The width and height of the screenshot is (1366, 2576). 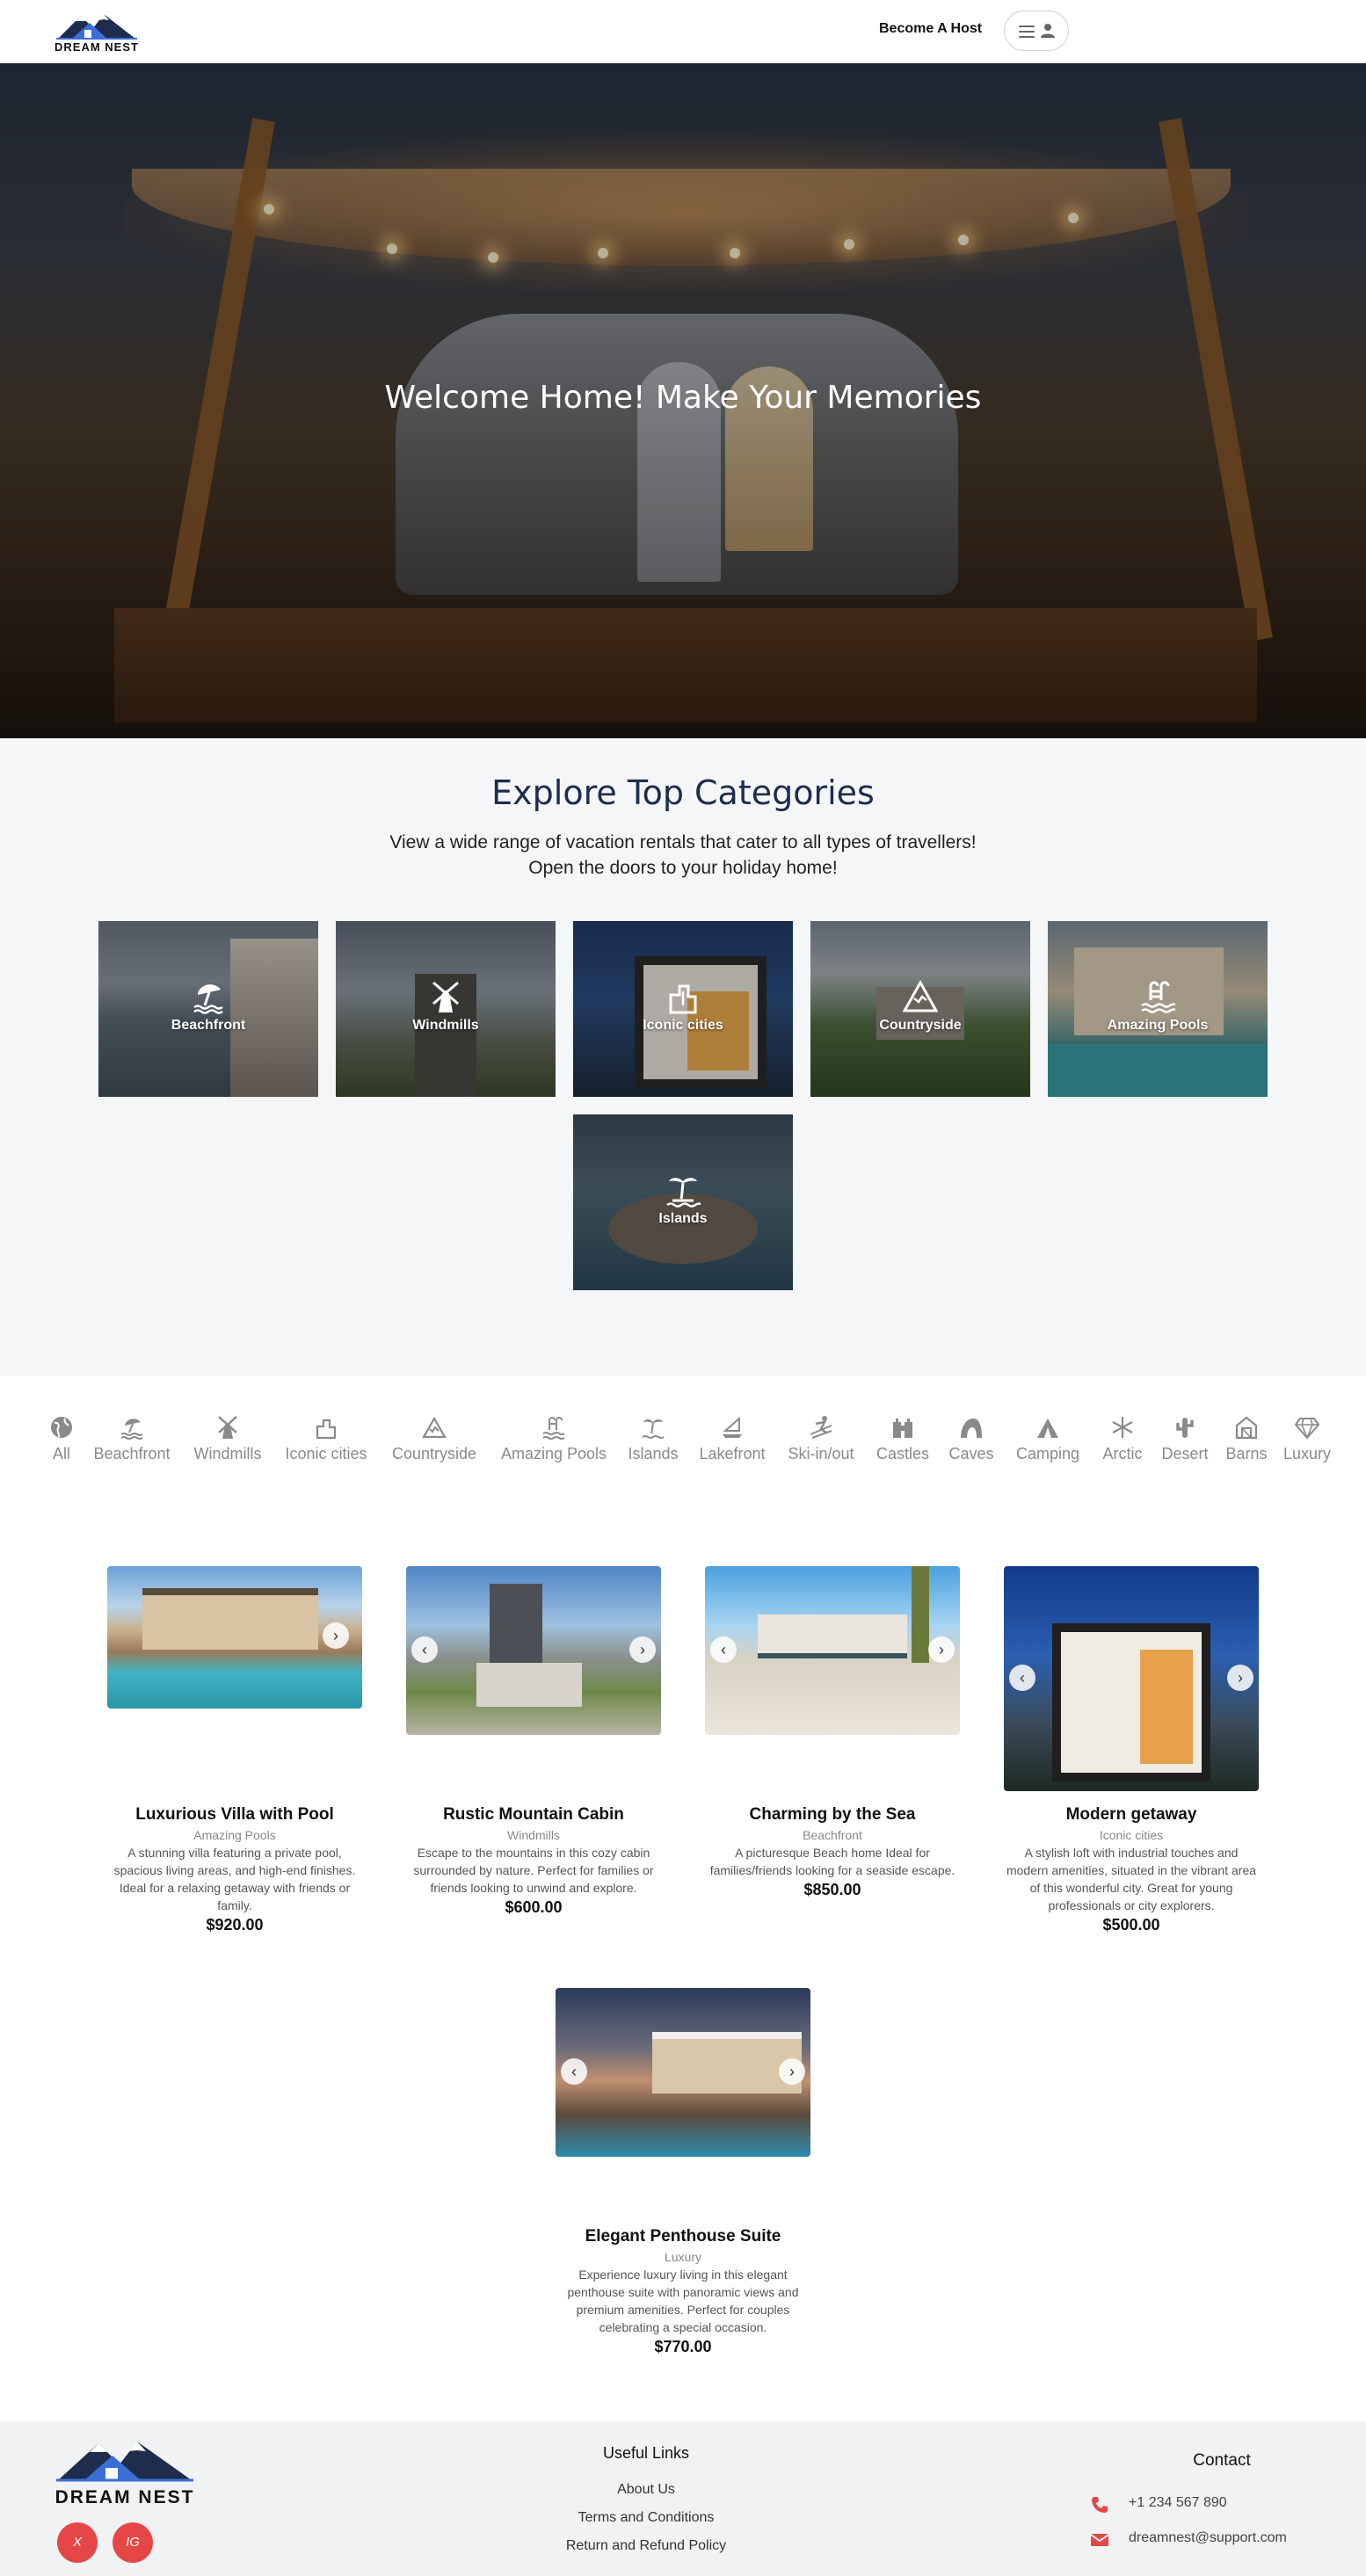 What do you see at coordinates (132, 1441) in the screenshot?
I see `filter-beachfront: Beachfront` at bounding box center [132, 1441].